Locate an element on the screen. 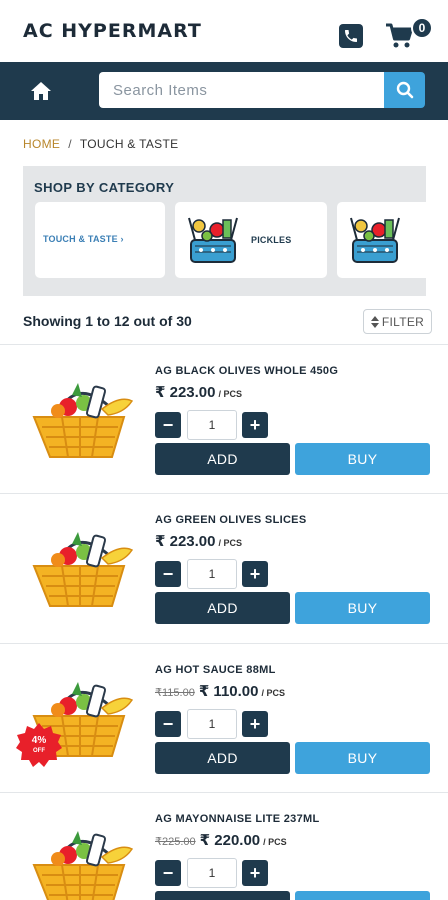 The height and width of the screenshot is (900, 448). category-card-touch-taste: TOUCH & TASTE › is located at coordinates (100, 240).